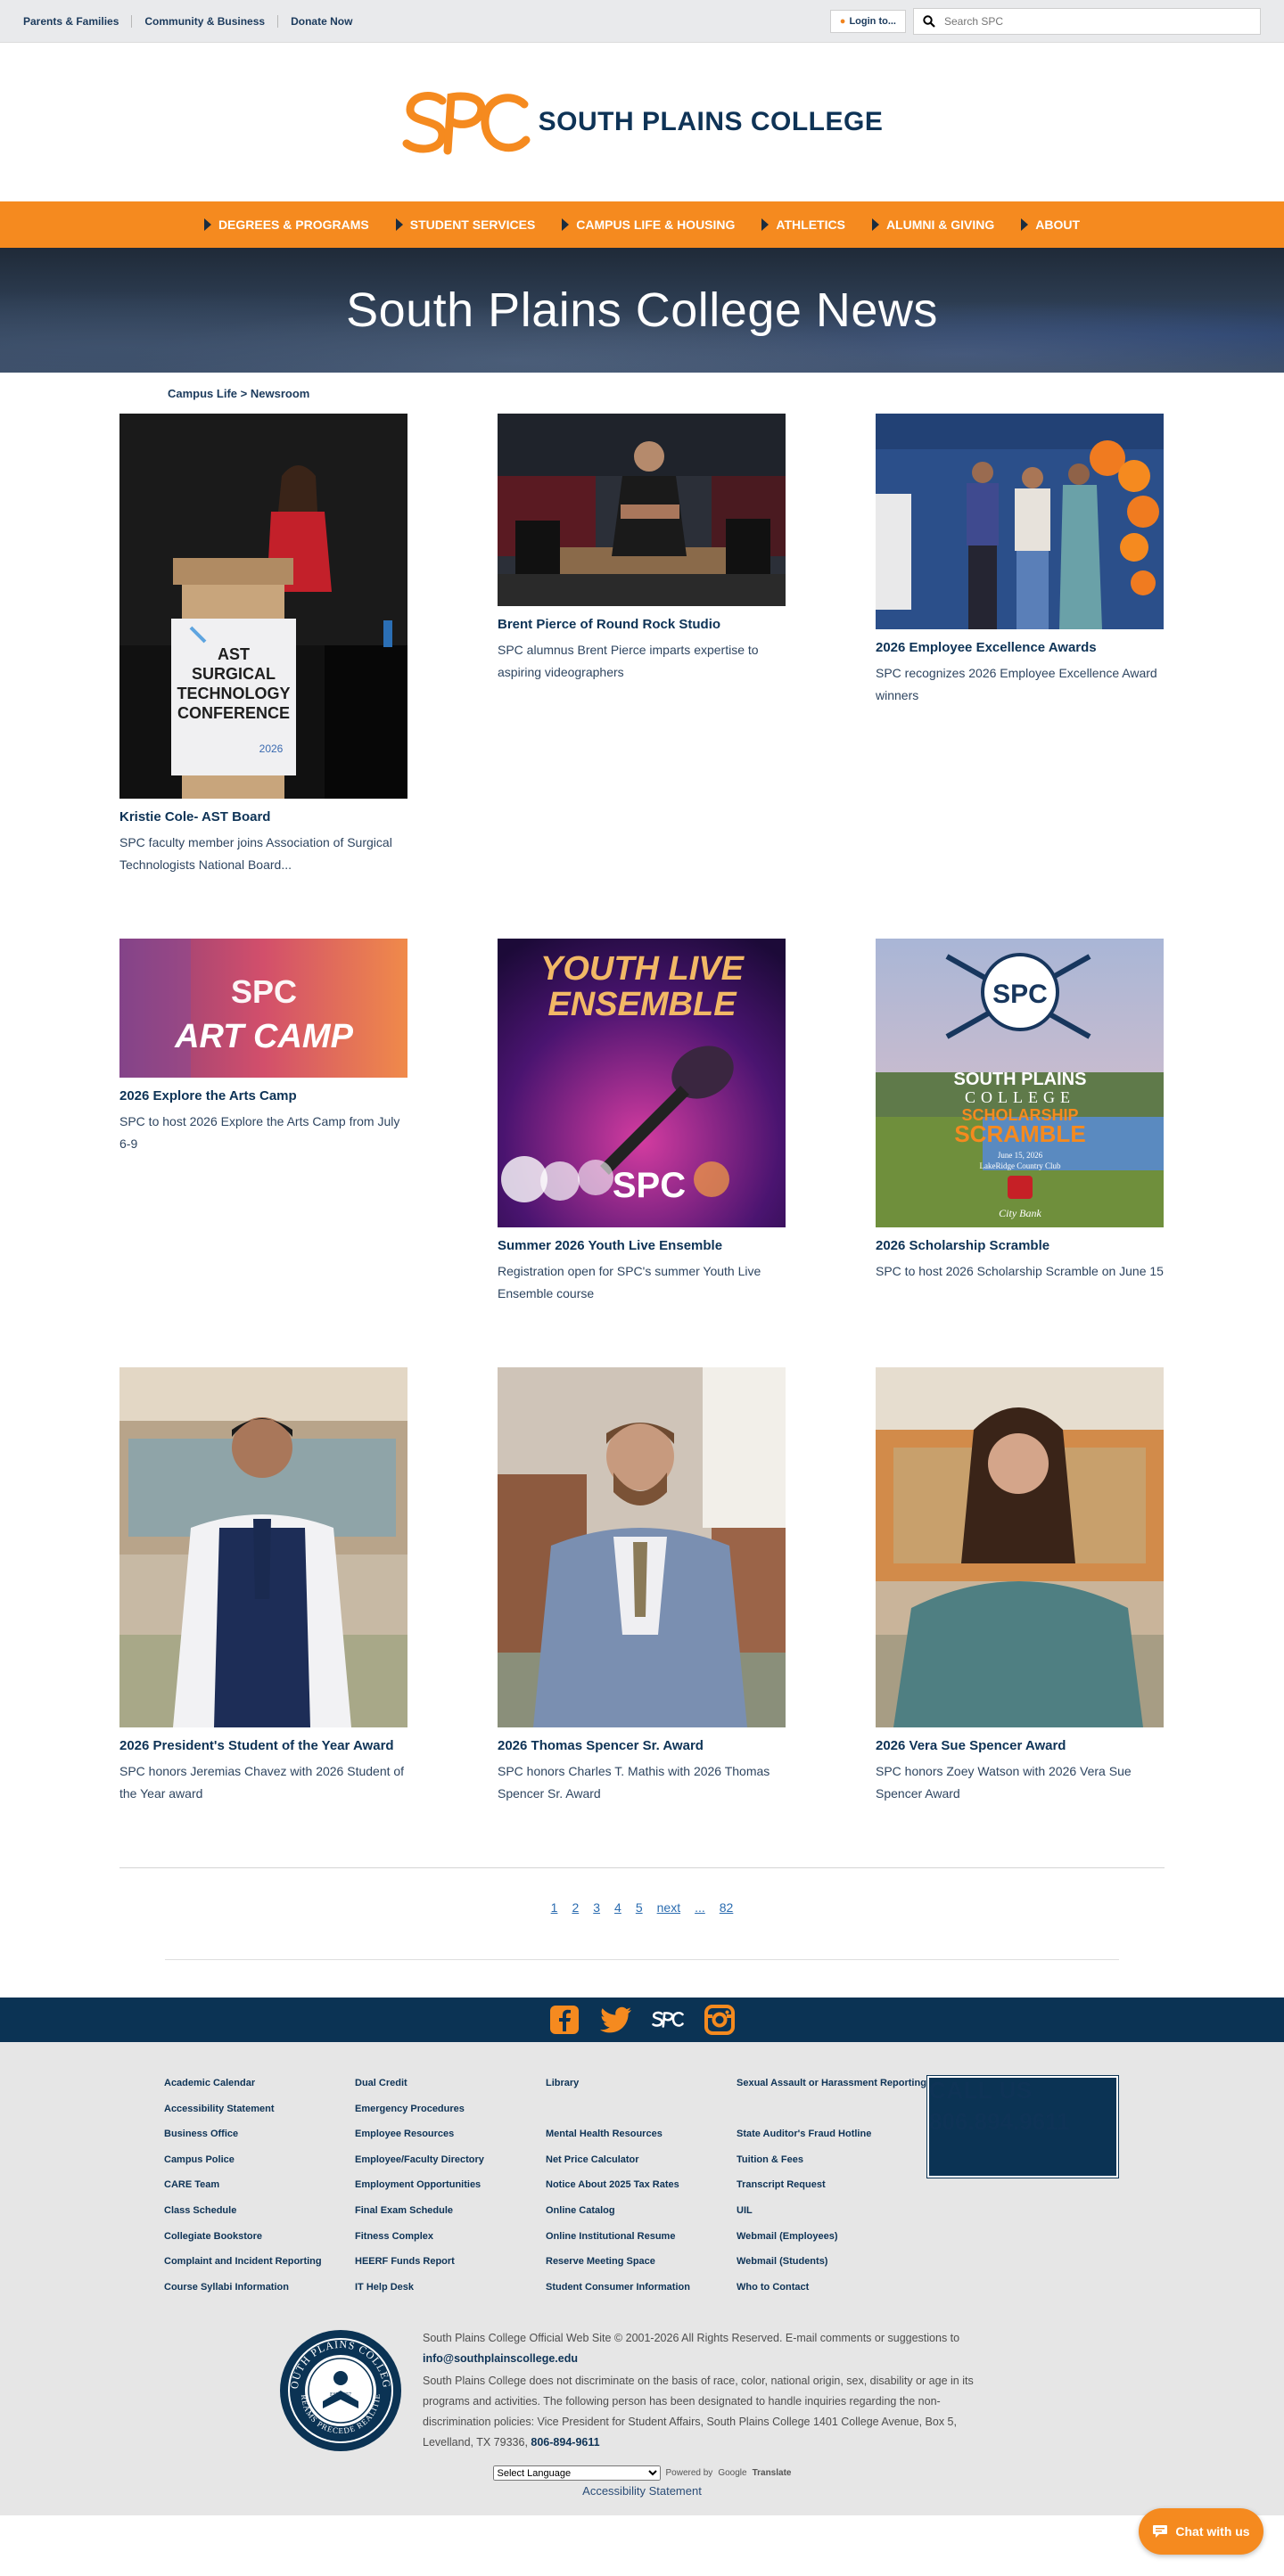 The image size is (1284, 2576). What do you see at coordinates (202, 394) in the screenshot?
I see `breadcrumb-campus-life: Campus Life` at bounding box center [202, 394].